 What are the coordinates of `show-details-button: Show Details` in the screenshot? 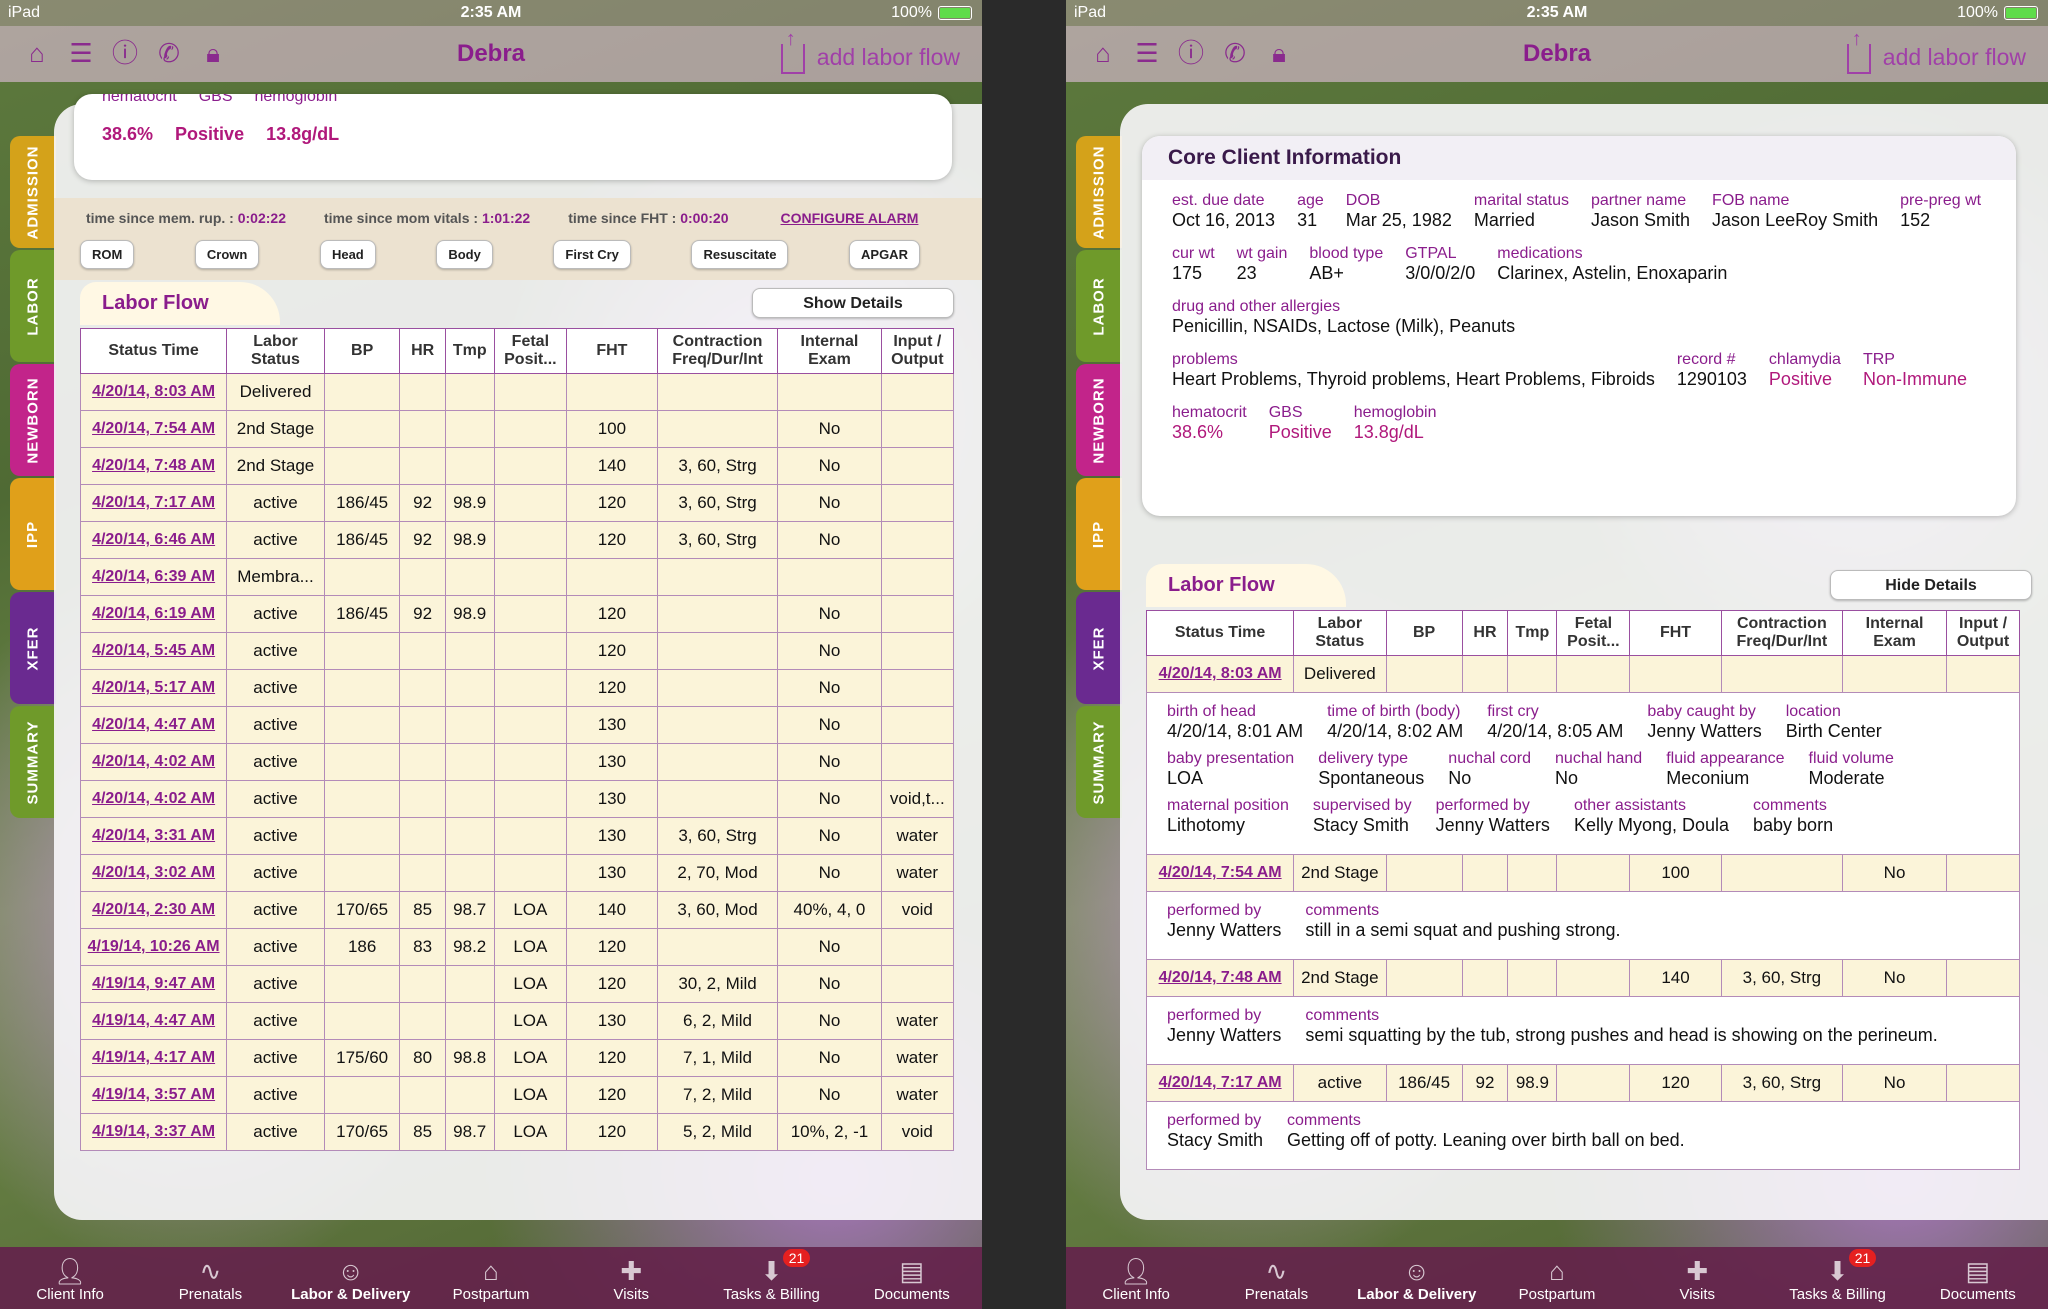 It's located at (853, 303).